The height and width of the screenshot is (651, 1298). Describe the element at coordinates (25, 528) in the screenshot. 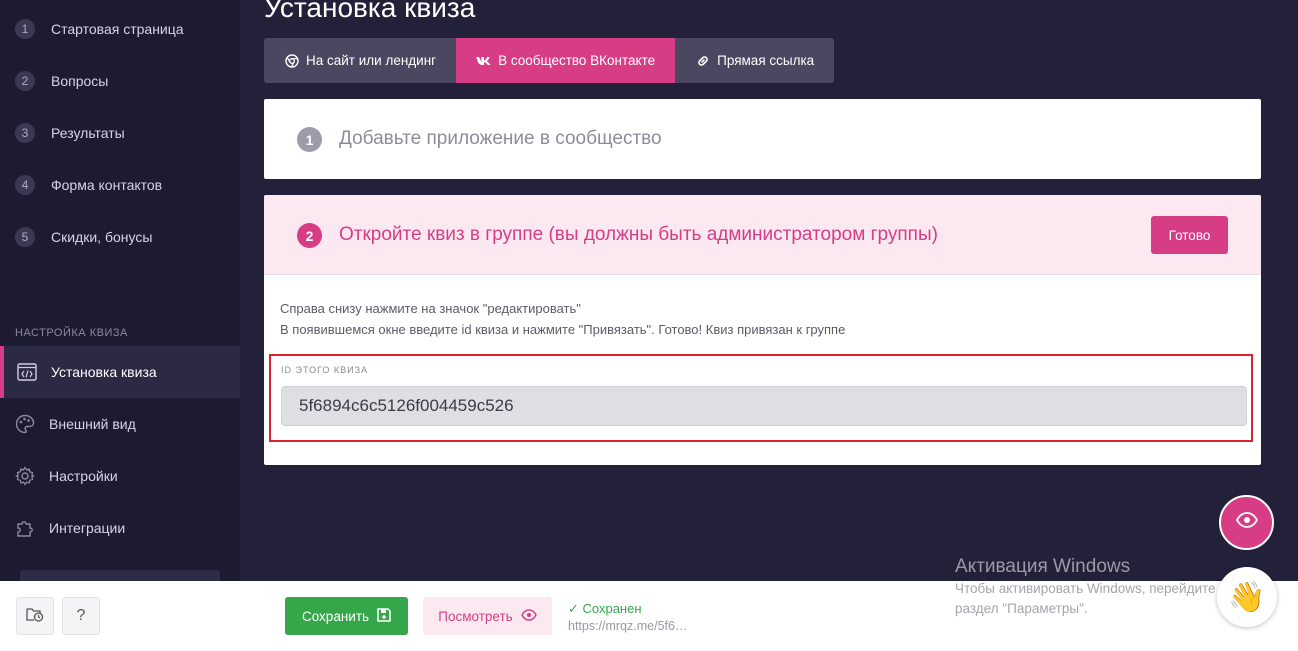

I see `puzzle-icon` at that location.